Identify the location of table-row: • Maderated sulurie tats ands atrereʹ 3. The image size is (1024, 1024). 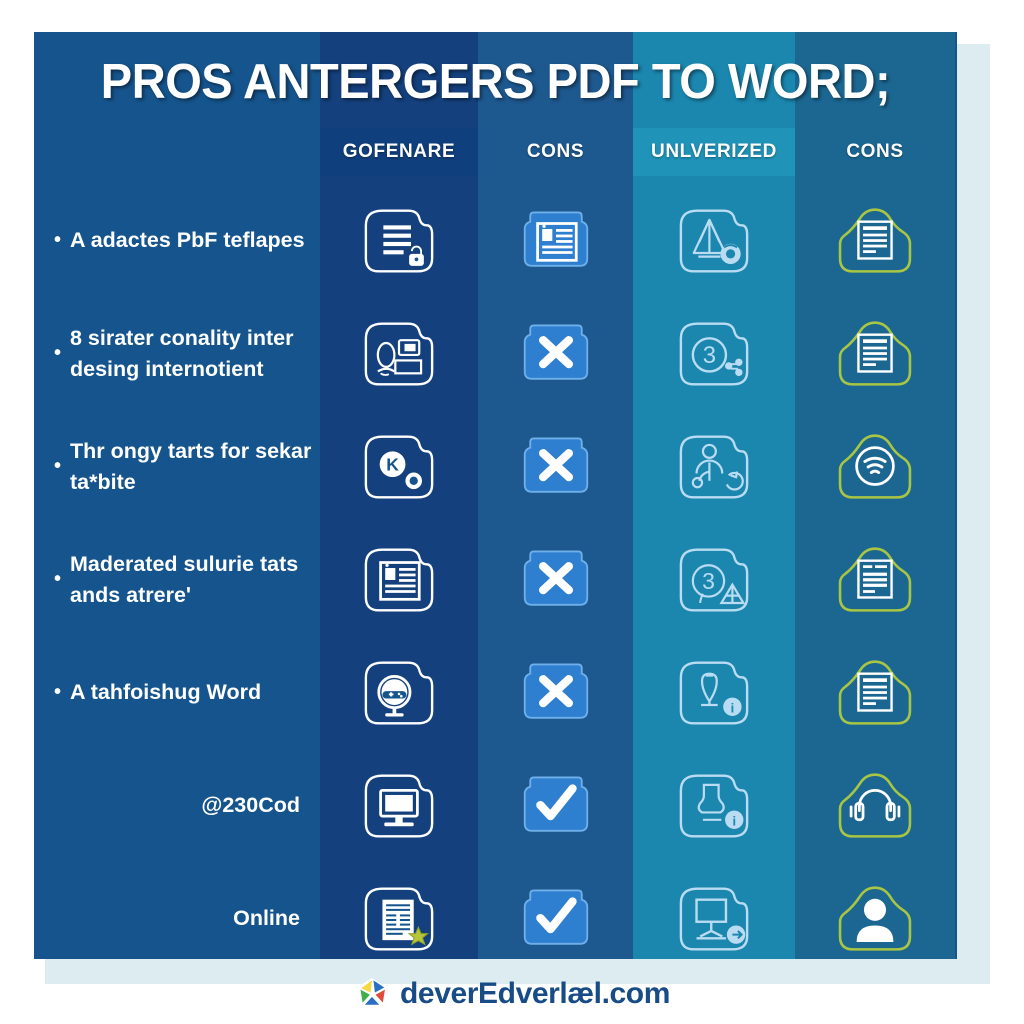
(495, 579).